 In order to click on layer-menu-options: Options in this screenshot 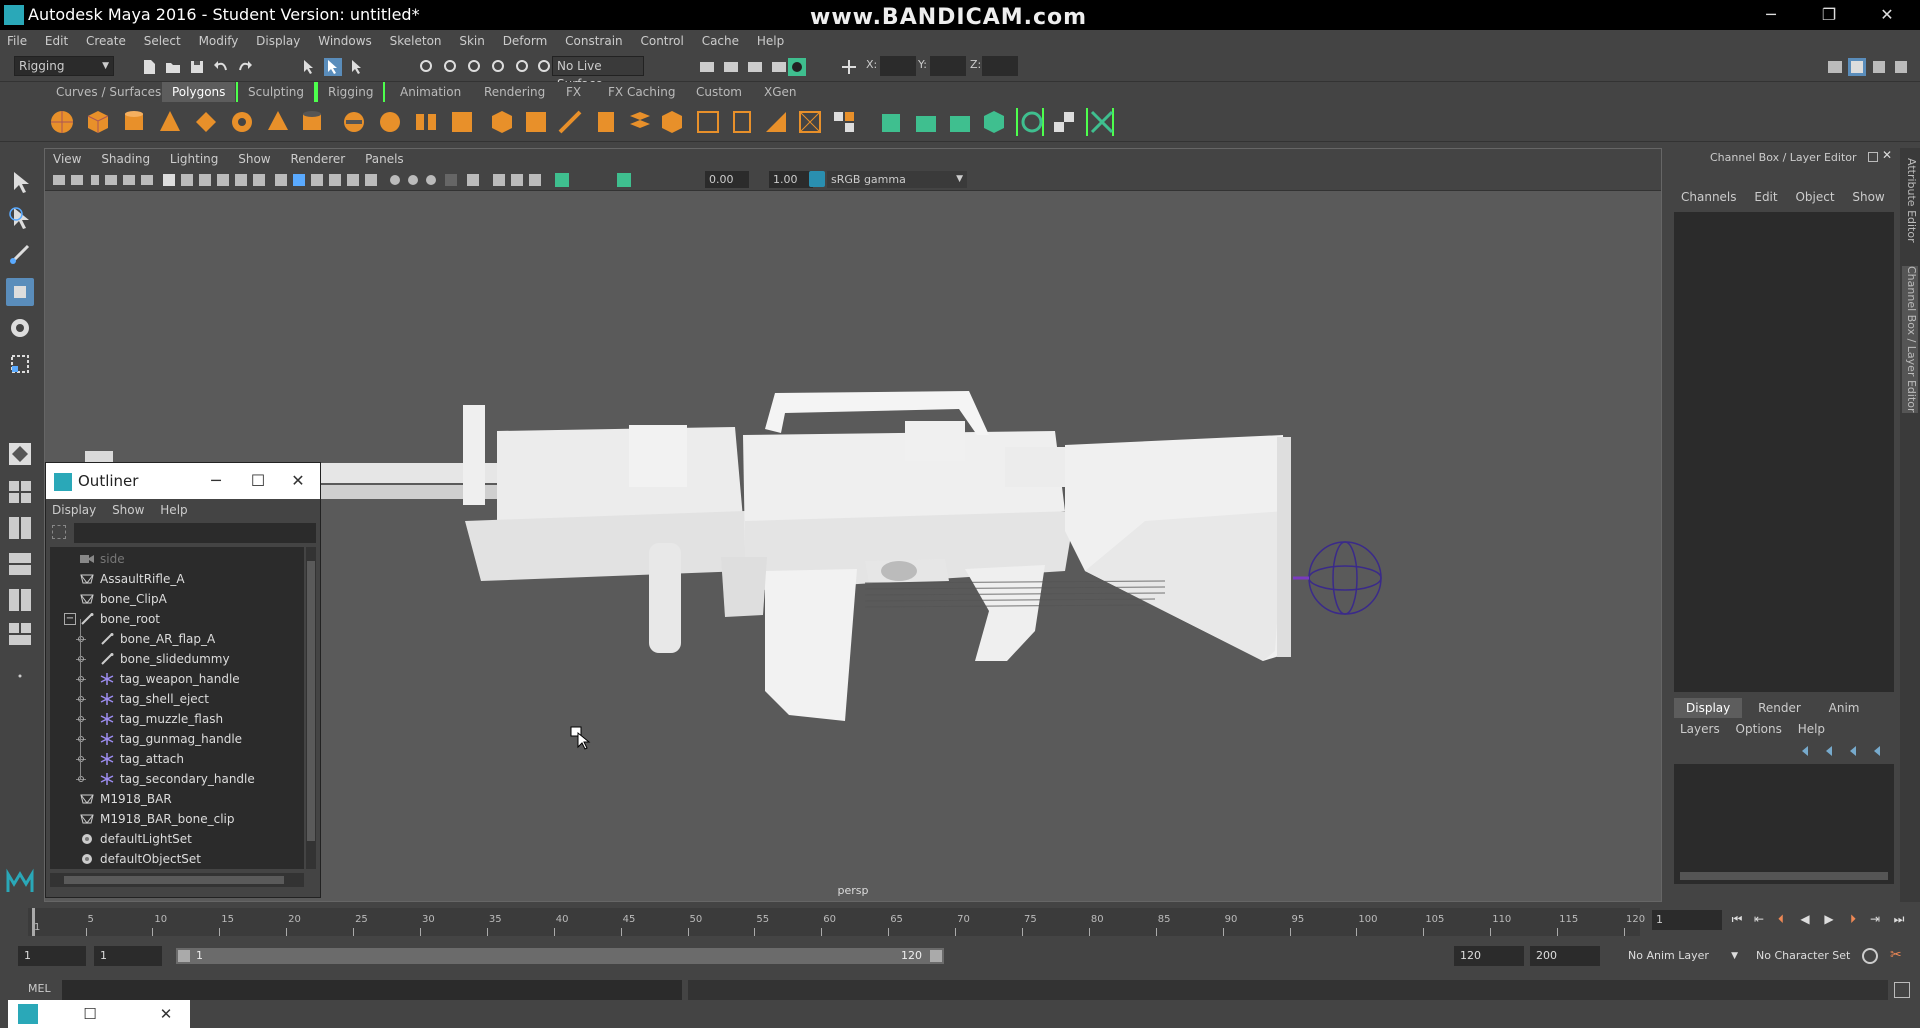, I will do `click(1759, 729)`.